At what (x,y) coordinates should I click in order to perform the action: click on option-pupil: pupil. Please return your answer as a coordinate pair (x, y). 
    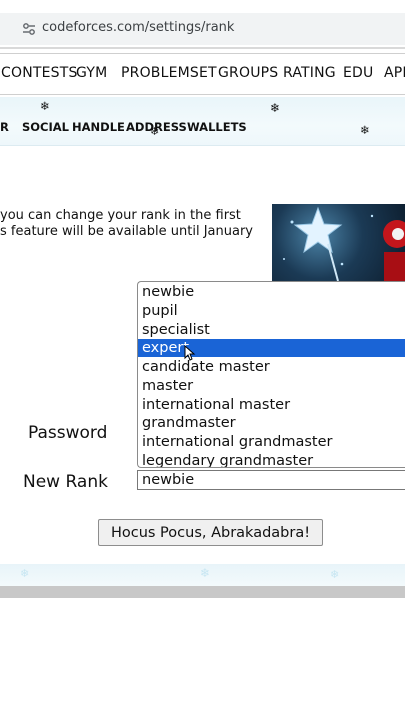
    Looking at the image, I should click on (271, 311).